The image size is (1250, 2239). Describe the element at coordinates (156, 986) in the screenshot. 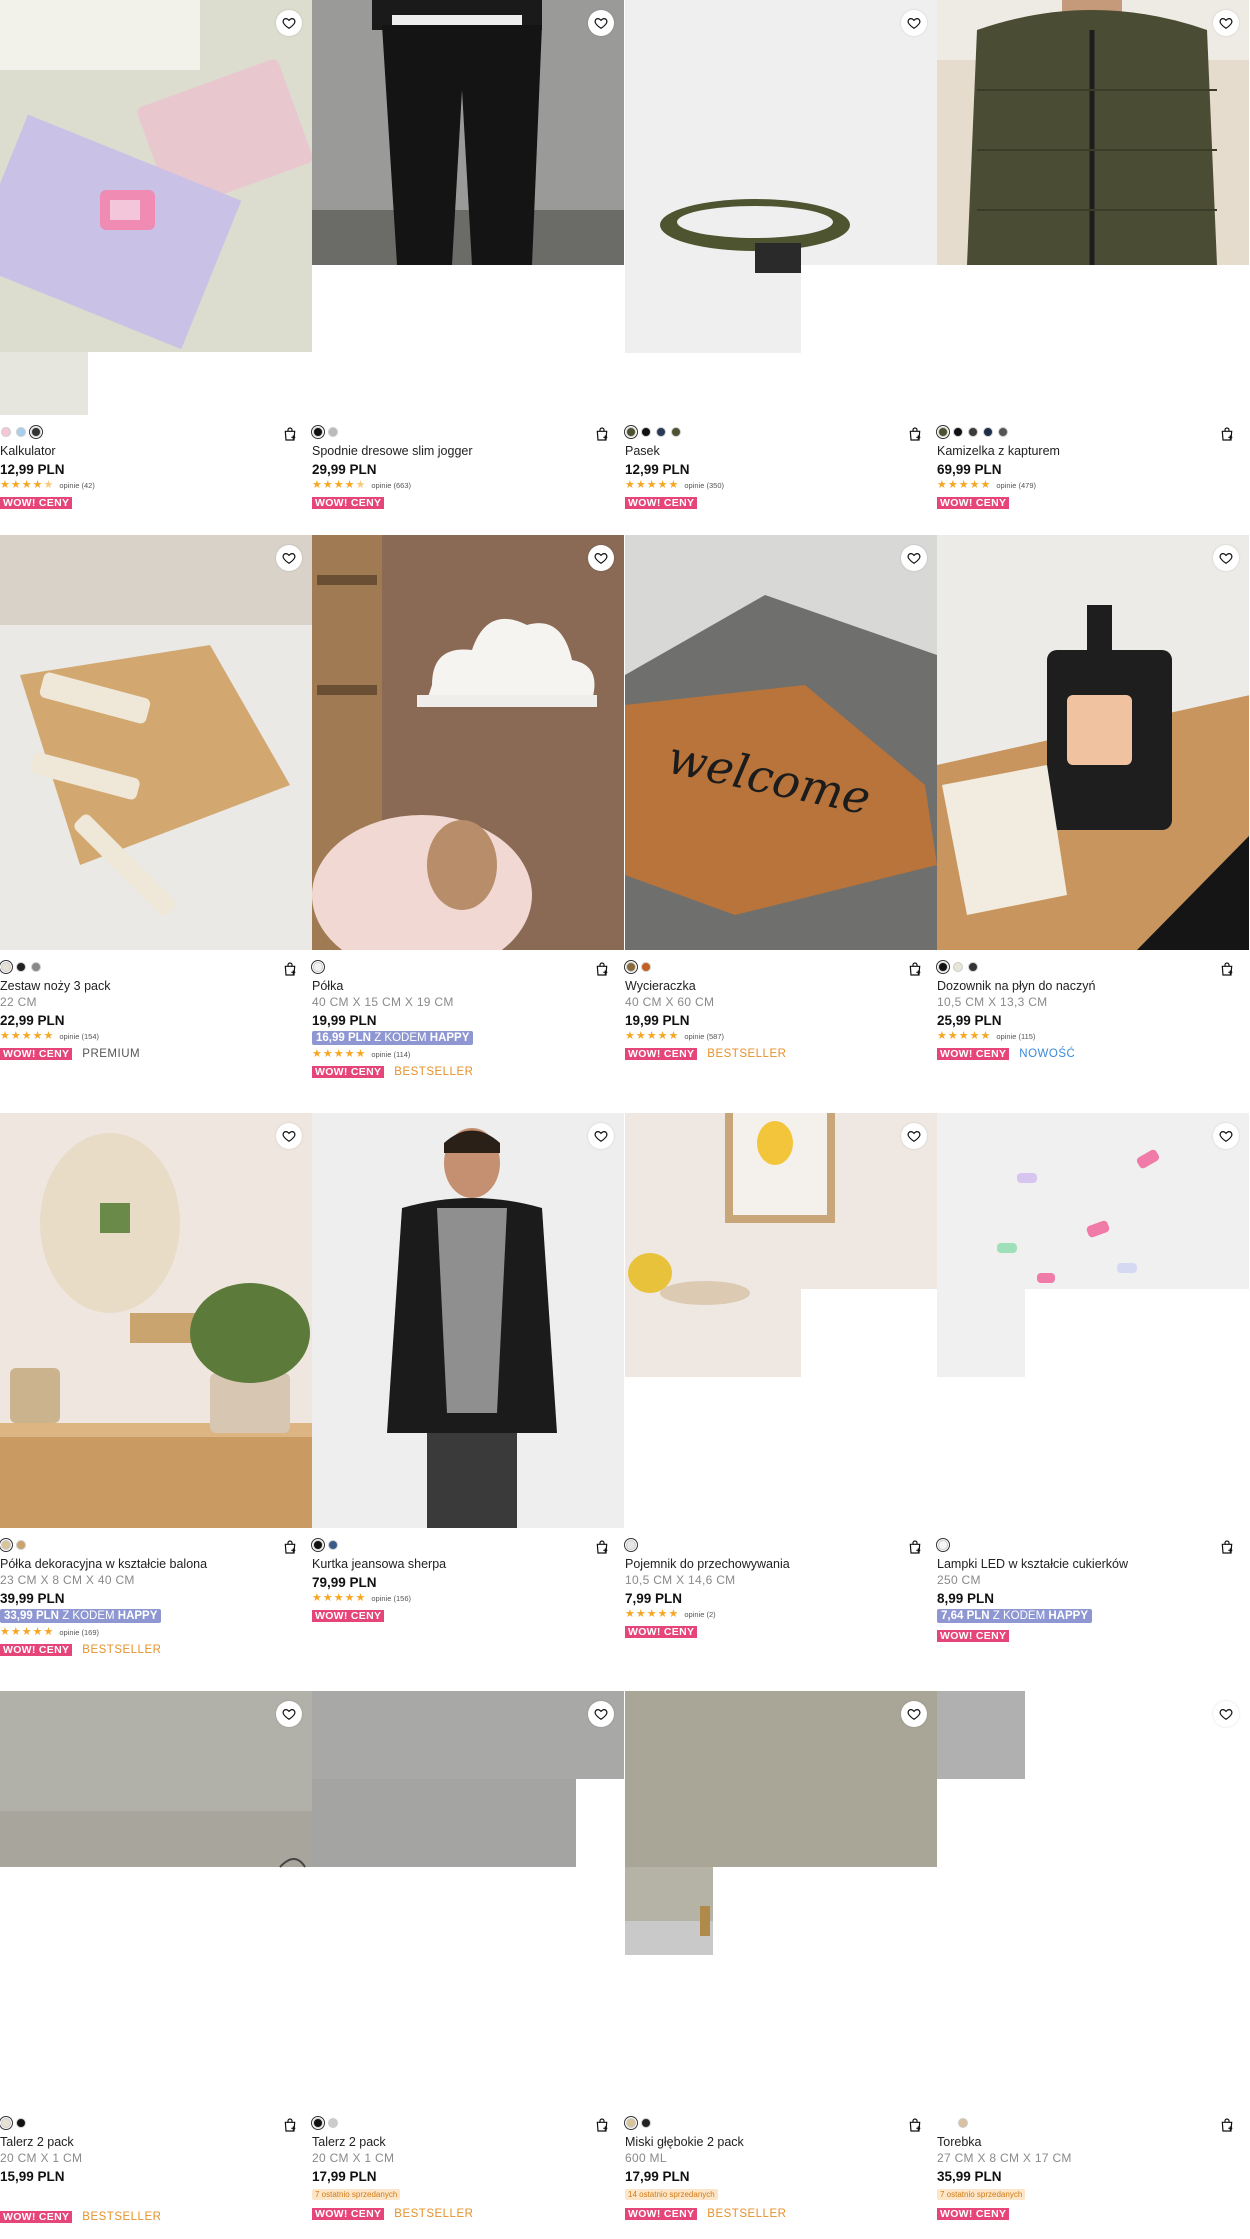

I see `product-name: Zestaw noży 3 pack` at that location.